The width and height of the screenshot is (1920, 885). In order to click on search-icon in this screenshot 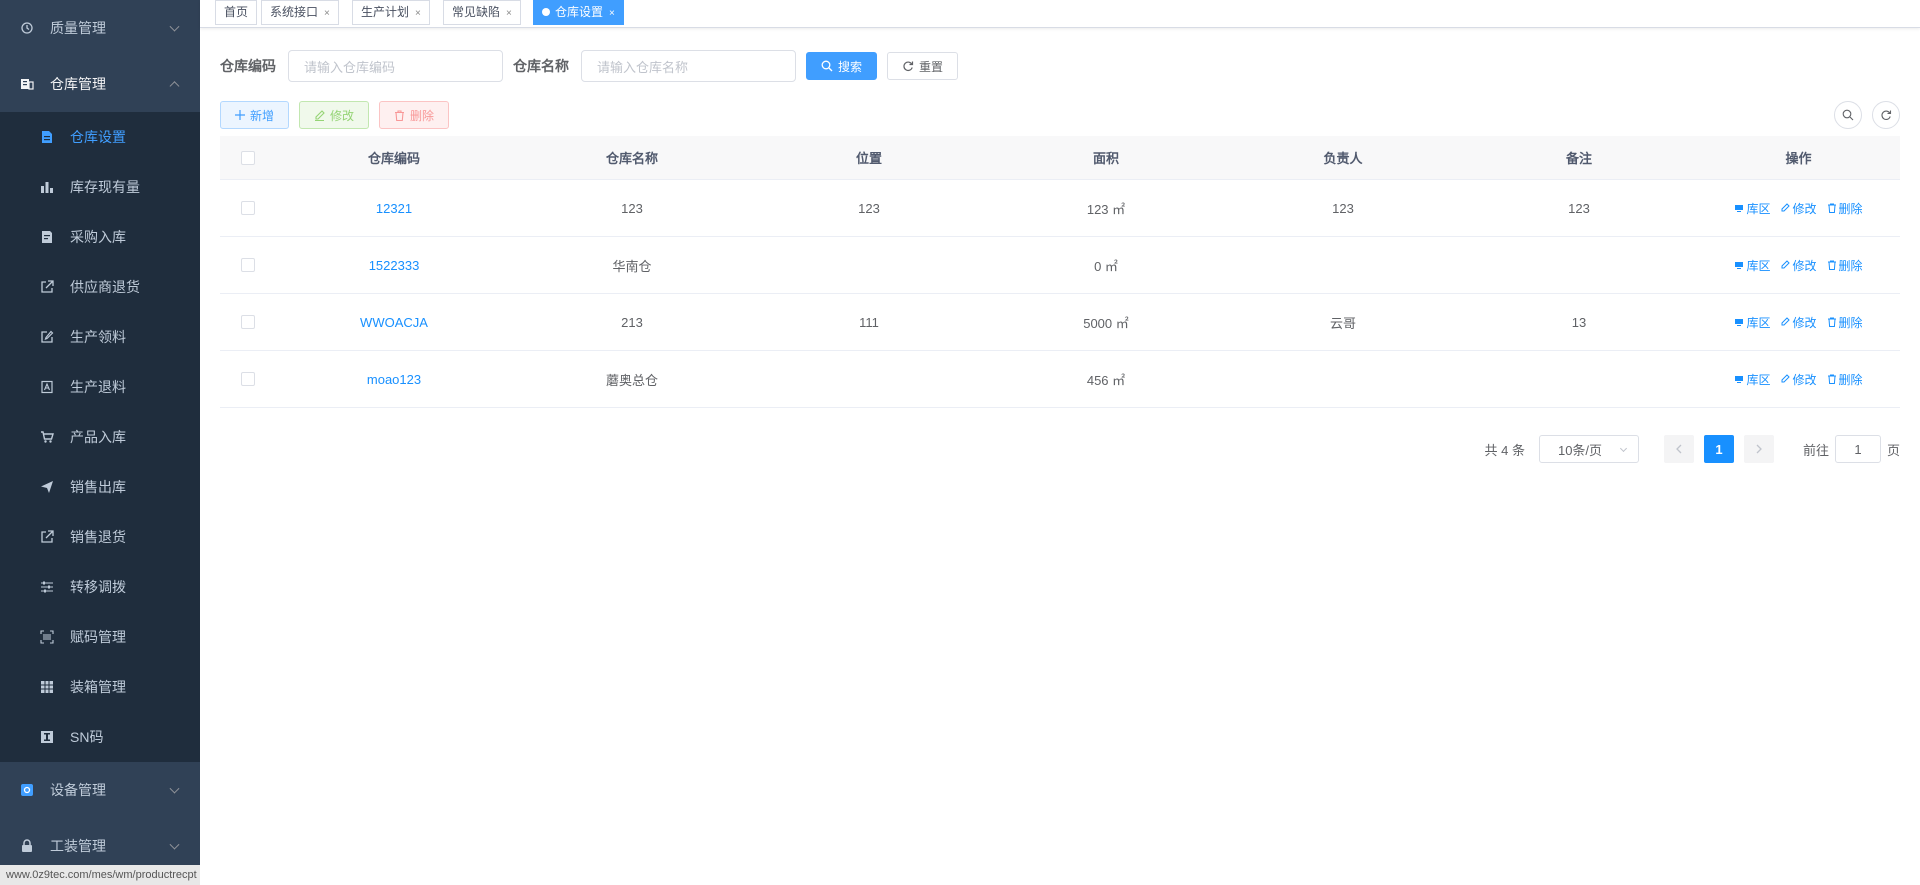, I will do `click(827, 66)`.